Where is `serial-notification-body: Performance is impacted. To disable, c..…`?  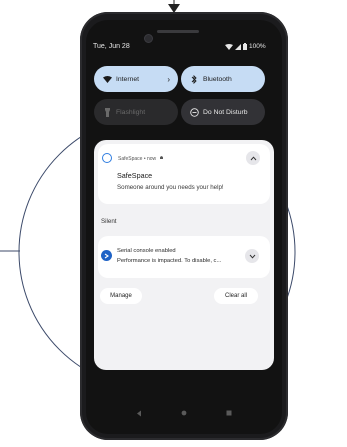 serial-notification-body: Performance is impacted. To disable, c..… is located at coordinates (169, 261).